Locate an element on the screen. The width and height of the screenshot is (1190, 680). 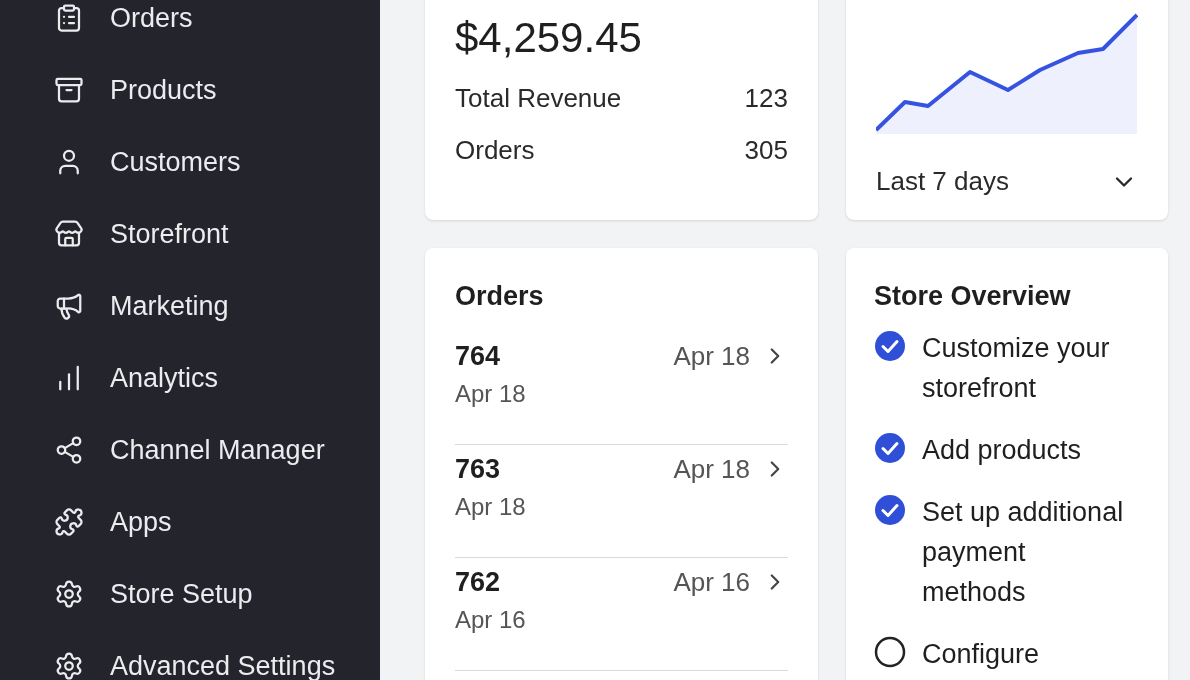
task-label: Add products is located at coordinates (1002, 450).